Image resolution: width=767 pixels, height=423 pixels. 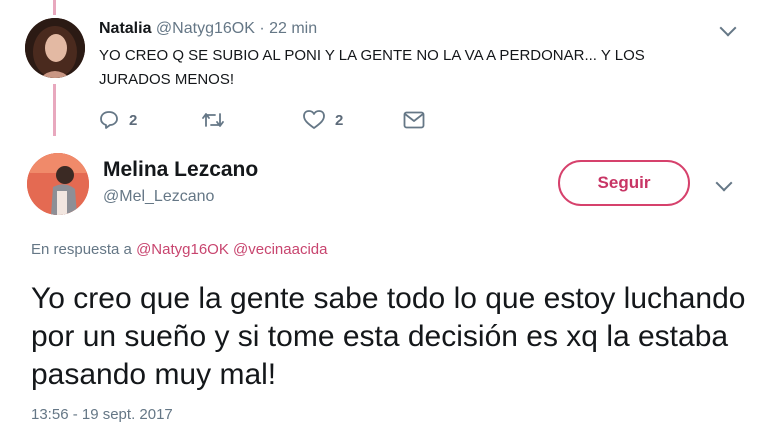 I want to click on tweet-header: Natalia @Natyg16OK · 22 min, so click(x=208, y=29).